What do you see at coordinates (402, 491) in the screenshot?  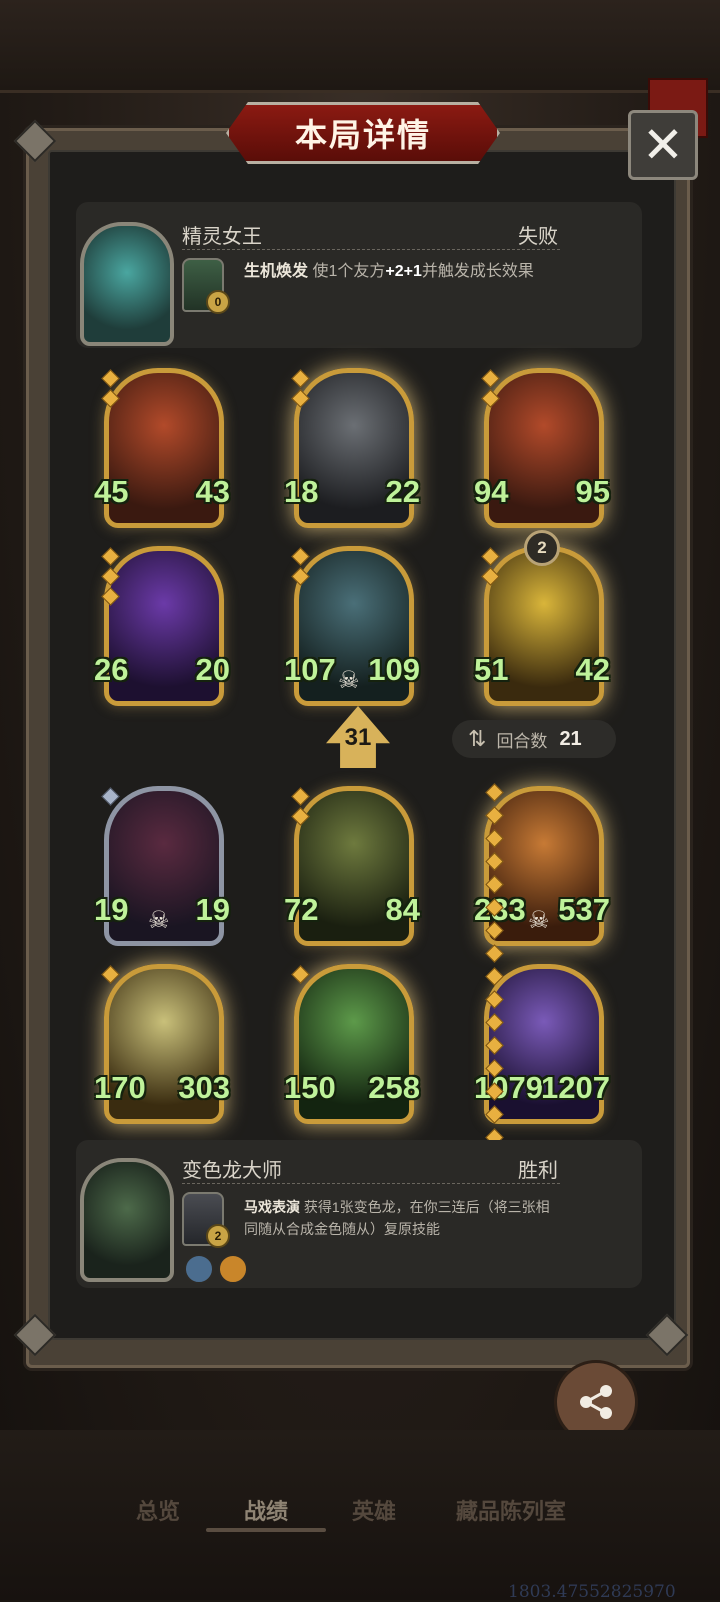 I see `minion-health: 22` at bounding box center [402, 491].